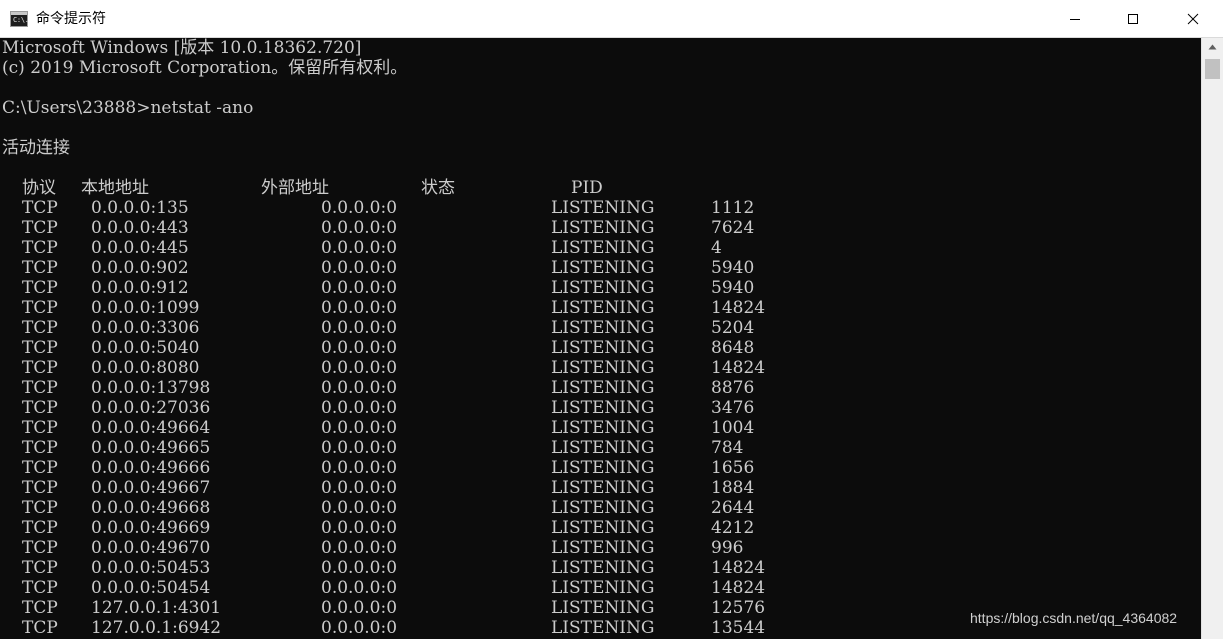 The width and height of the screenshot is (1223, 639). I want to click on cell-pid: 8648, so click(733, 348).